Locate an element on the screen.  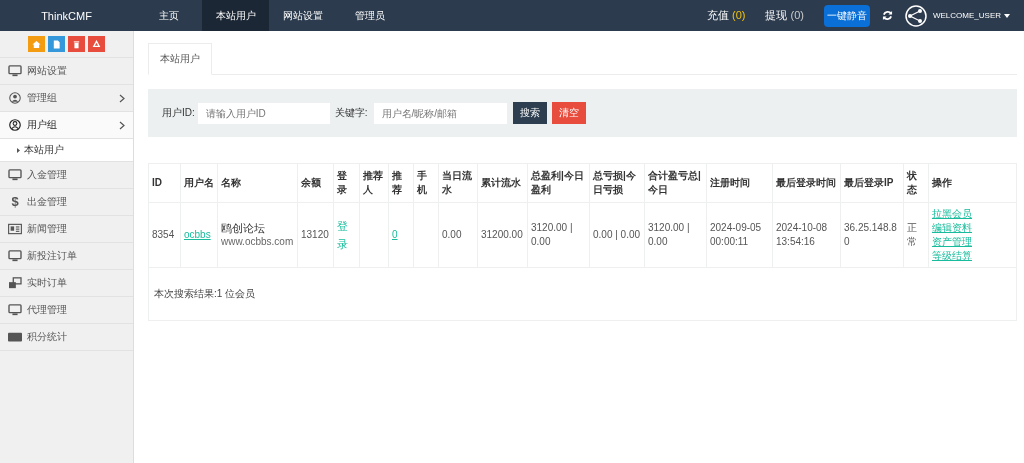
nav-tab: 管理员 is located at coordinates (369, 15).